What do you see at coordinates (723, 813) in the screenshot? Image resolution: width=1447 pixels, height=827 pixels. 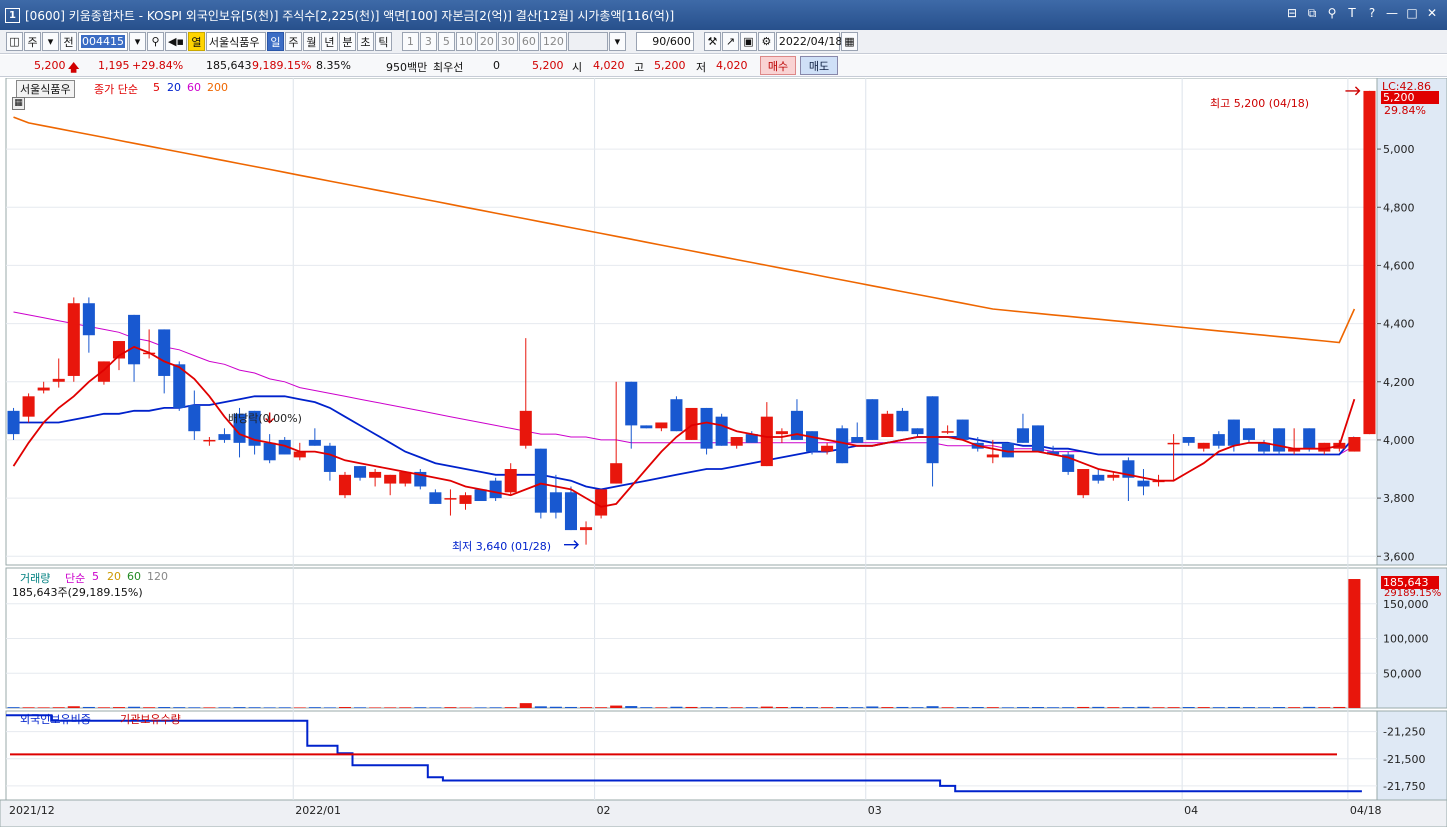 I see `x-axis-bar` at bounding box center [723, 813].